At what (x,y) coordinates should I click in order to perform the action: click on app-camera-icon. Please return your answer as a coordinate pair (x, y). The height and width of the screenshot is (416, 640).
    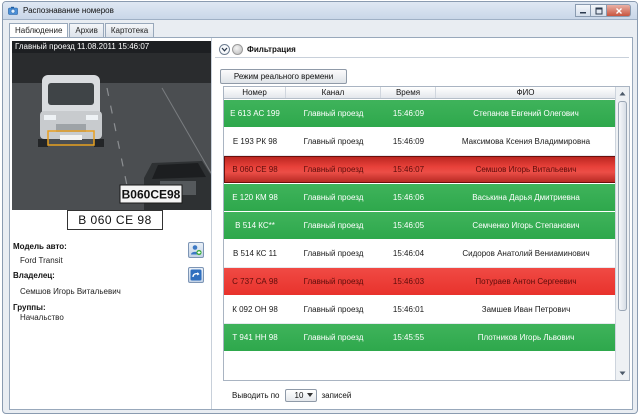
    Looking at the image, I should click on (13, 10).